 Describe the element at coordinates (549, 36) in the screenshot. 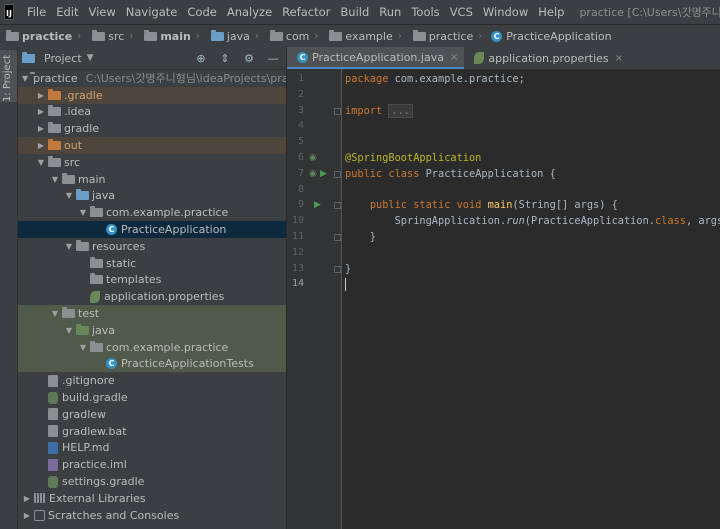

I see `breadcrumb-item: C PracticeApplication` at that location.